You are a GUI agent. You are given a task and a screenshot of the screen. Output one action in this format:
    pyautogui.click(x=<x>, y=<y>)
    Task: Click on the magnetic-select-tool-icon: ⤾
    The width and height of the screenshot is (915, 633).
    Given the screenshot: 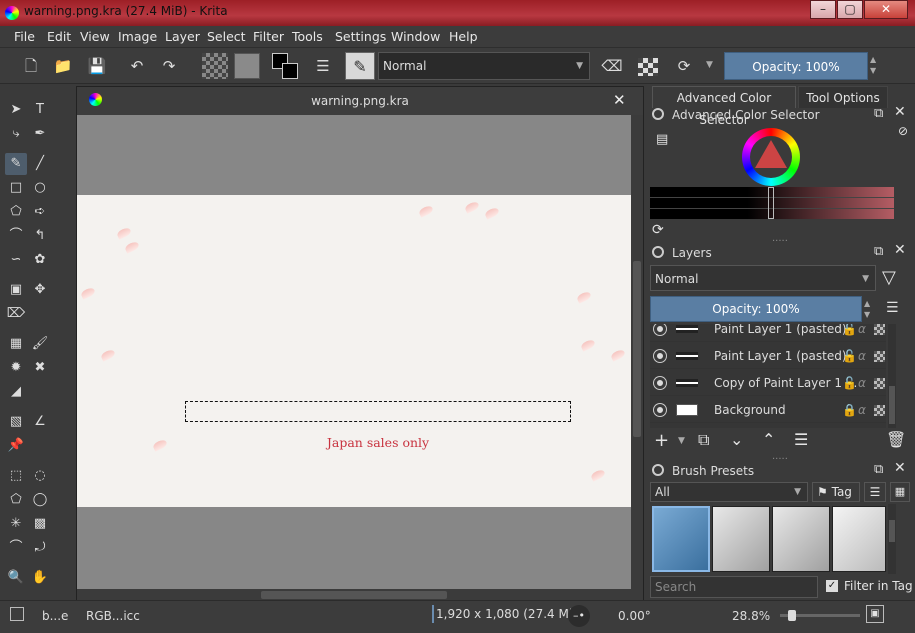 What is the action you would take?
    pyautogui.click(x=40, y=548)
    